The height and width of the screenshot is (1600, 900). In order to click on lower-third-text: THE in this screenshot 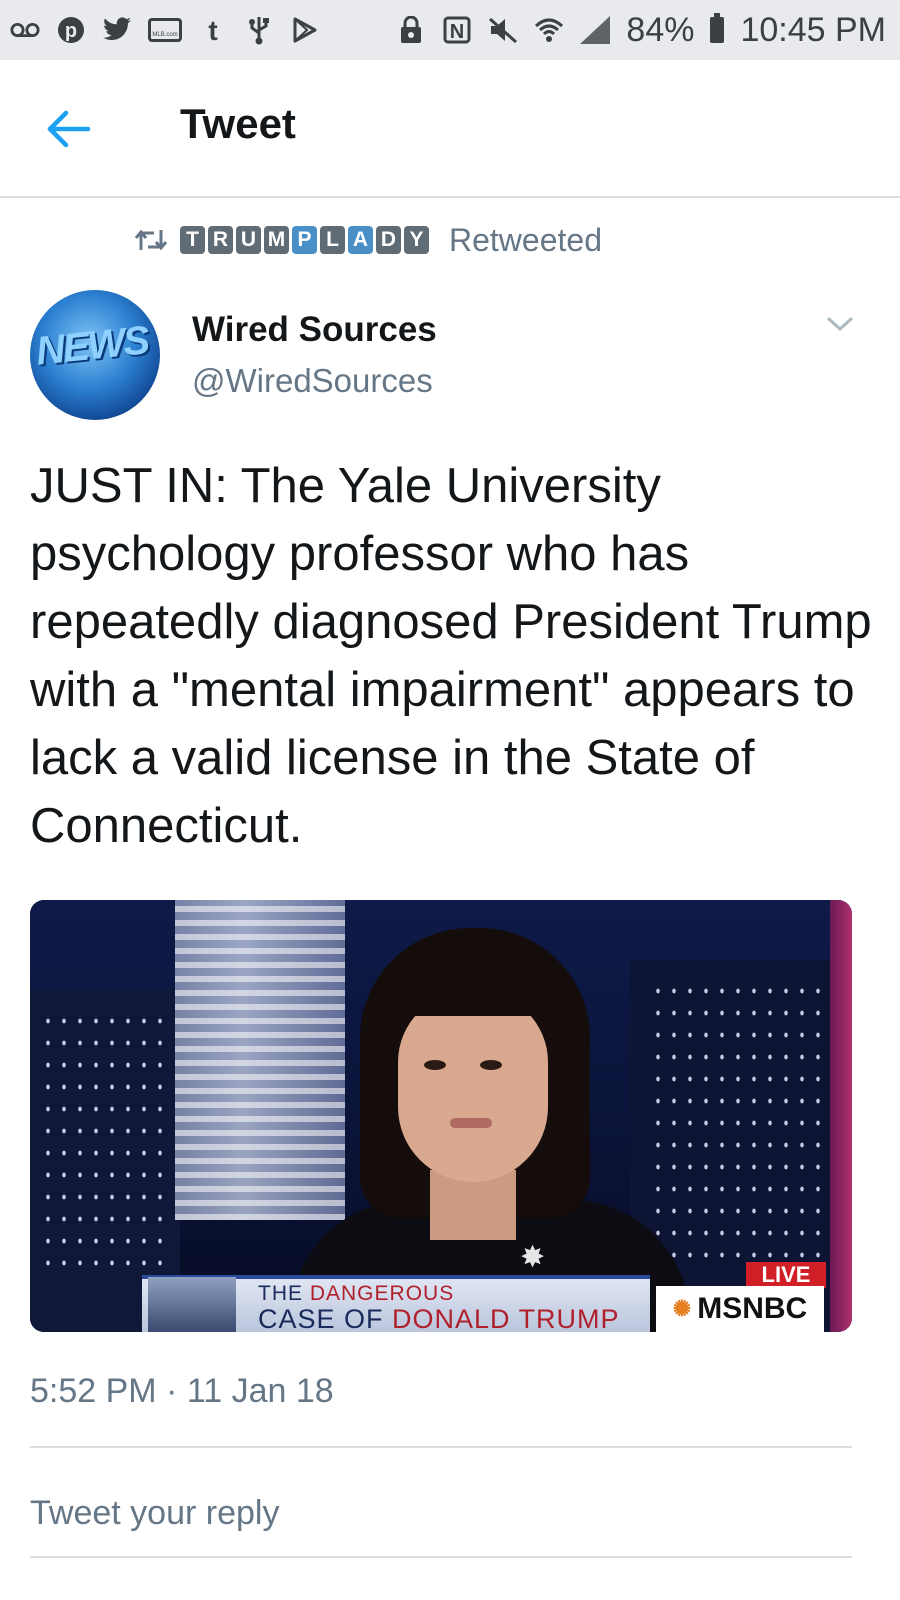, I will do `click(284, 1293)`.